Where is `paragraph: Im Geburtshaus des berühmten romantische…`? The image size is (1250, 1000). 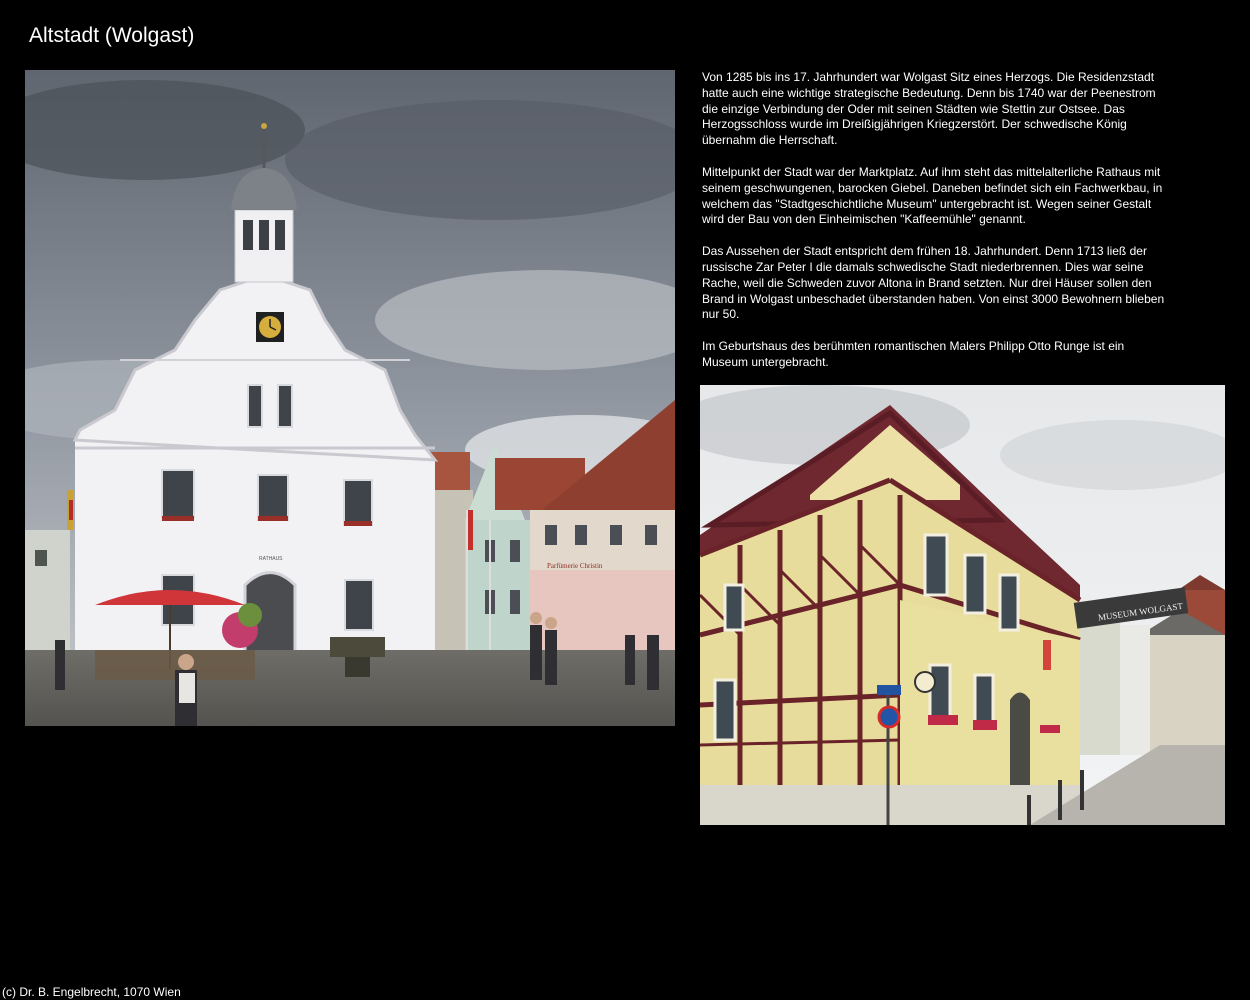 paragraph: Im Geburtshaus des berühmten romantische… is located at coordinates (913, 354).